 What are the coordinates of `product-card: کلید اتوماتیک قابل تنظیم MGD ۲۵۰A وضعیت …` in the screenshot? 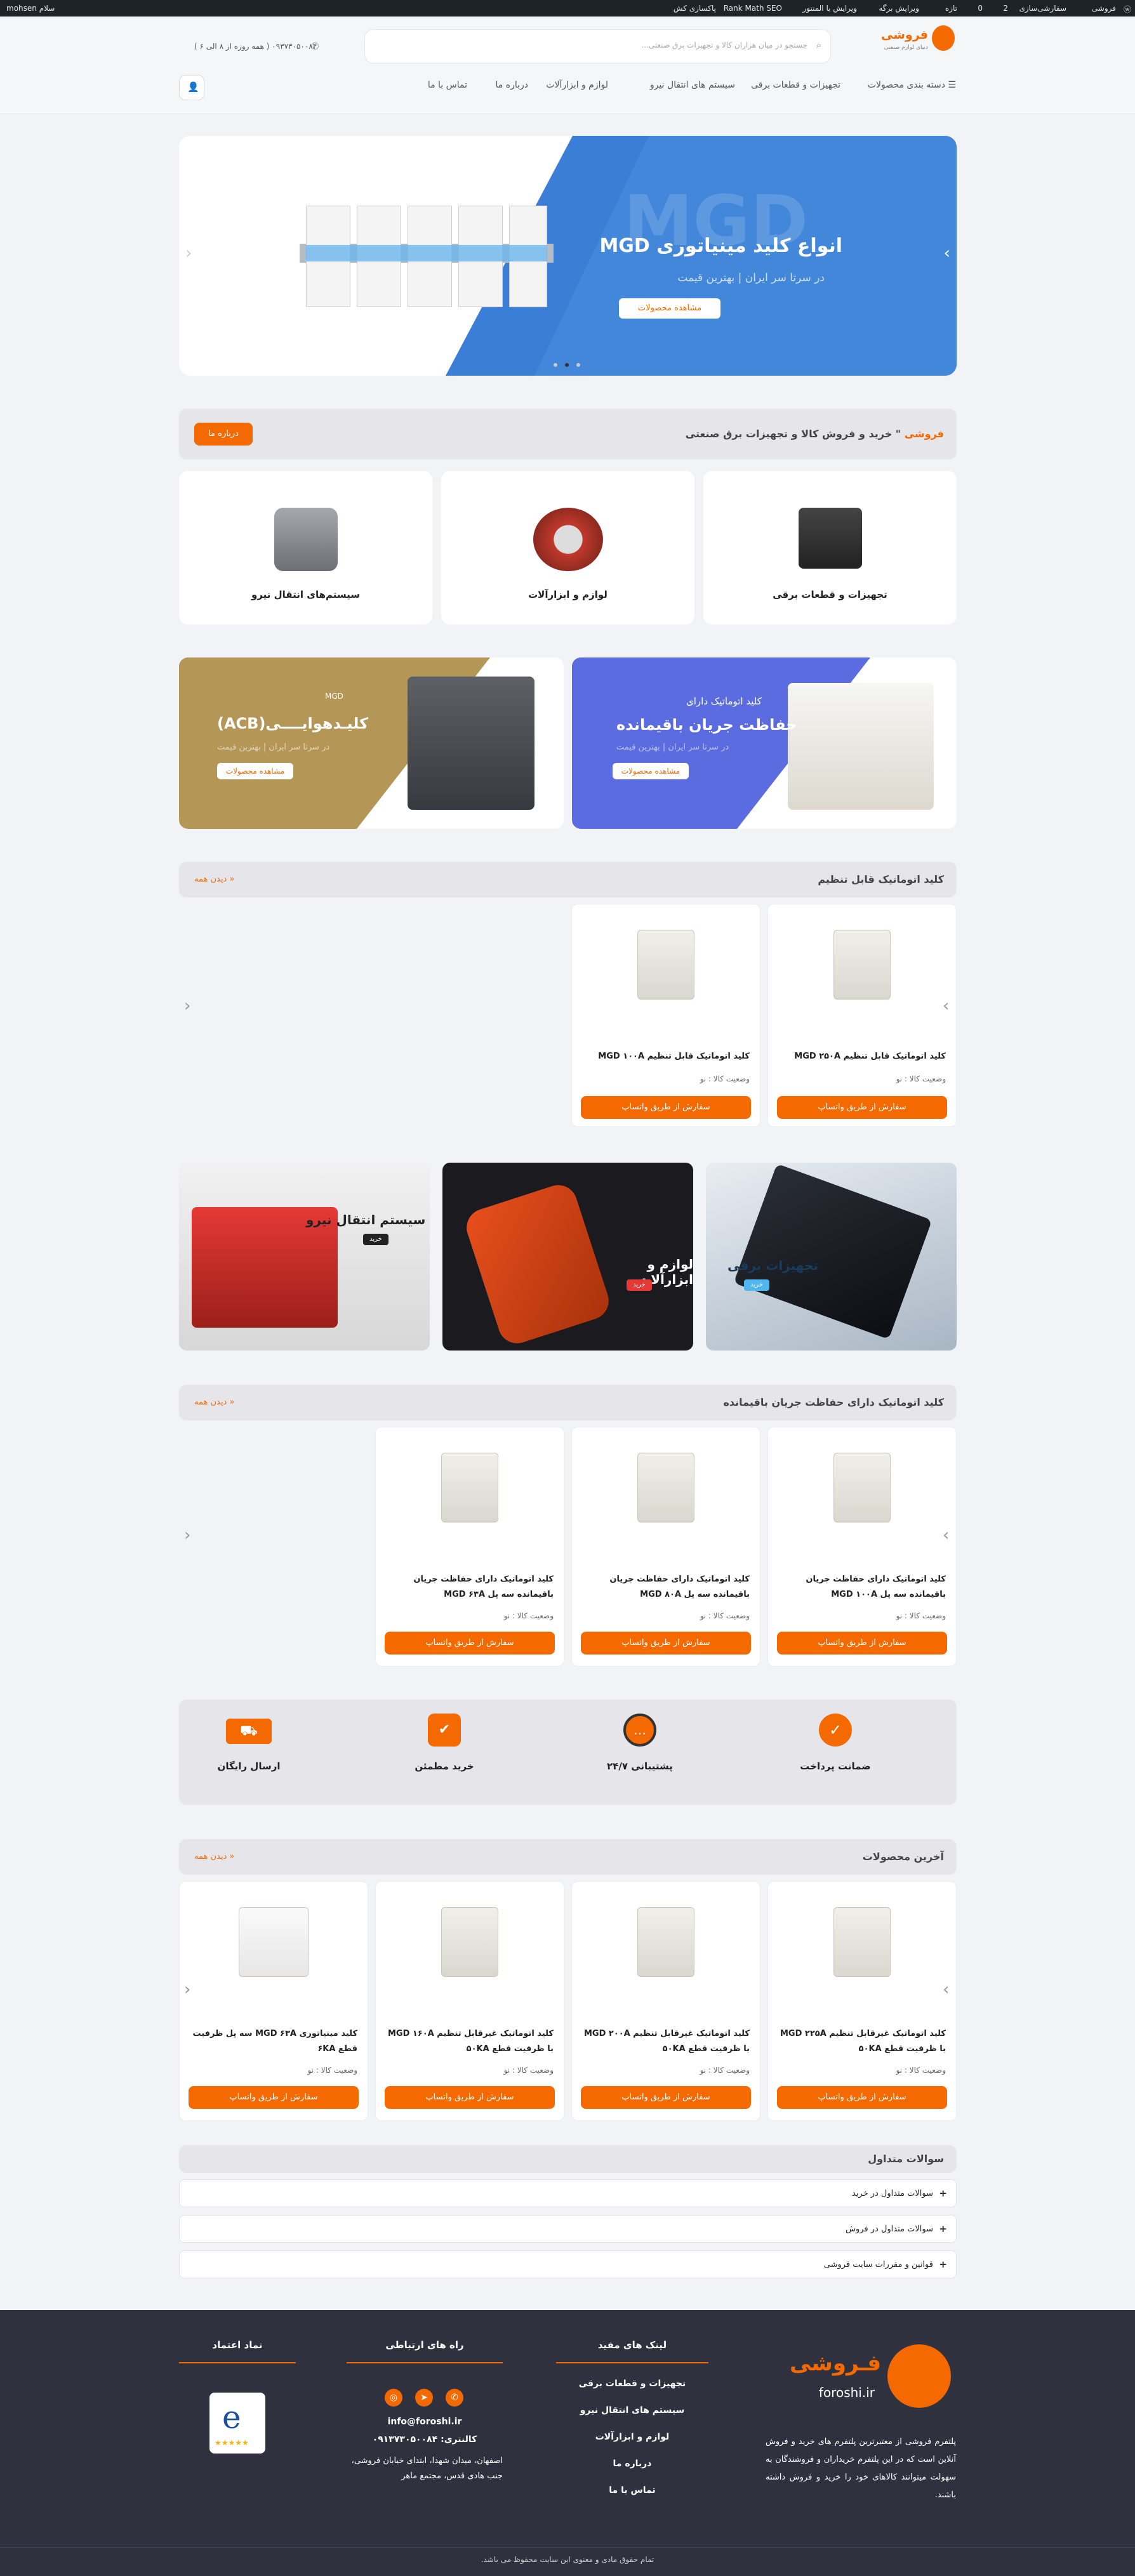 It's located at (862, 1016).